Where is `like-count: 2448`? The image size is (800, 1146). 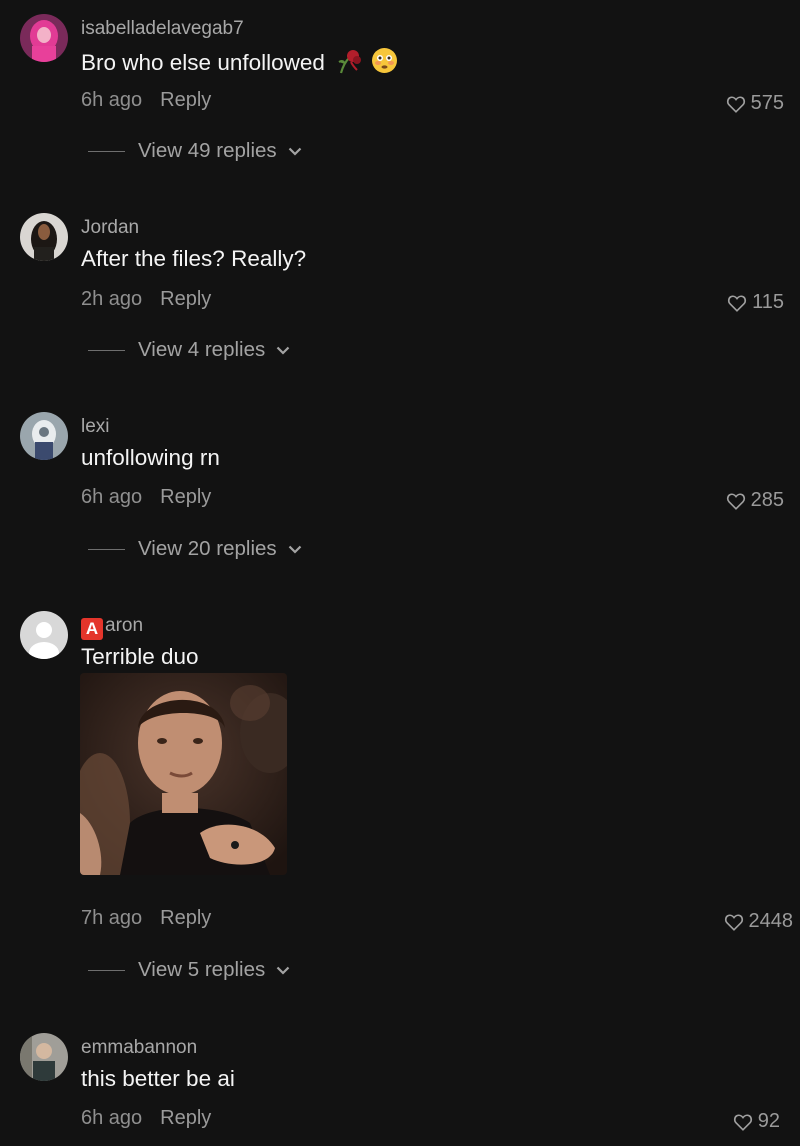
like-count: 2448 is located at coordinates (771, 921).